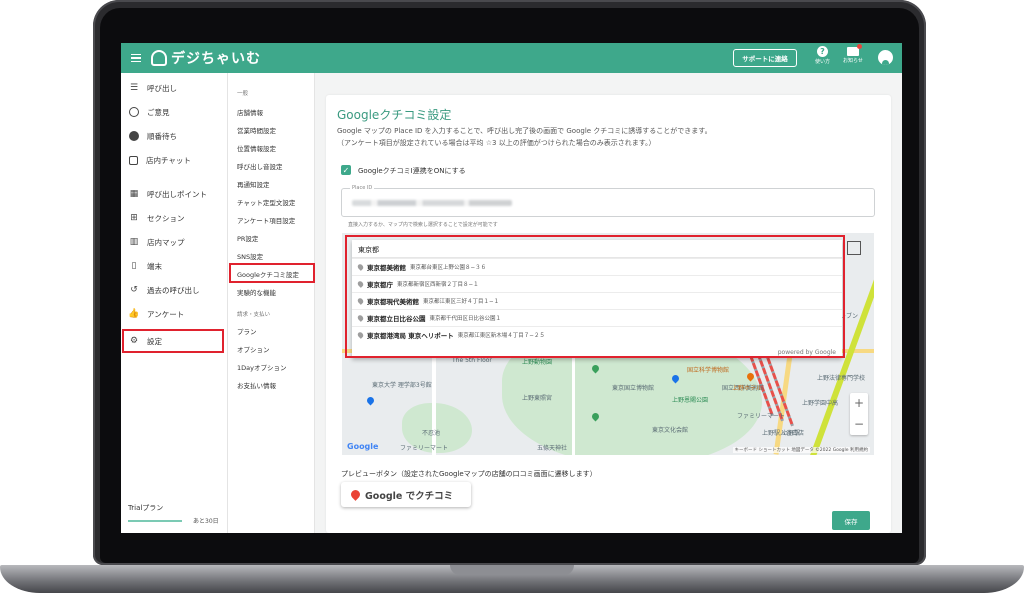  Describe the element at coordinates (162, 88) in the screenshot. I see `sidebar-item-label: 呼び出し` at that location.